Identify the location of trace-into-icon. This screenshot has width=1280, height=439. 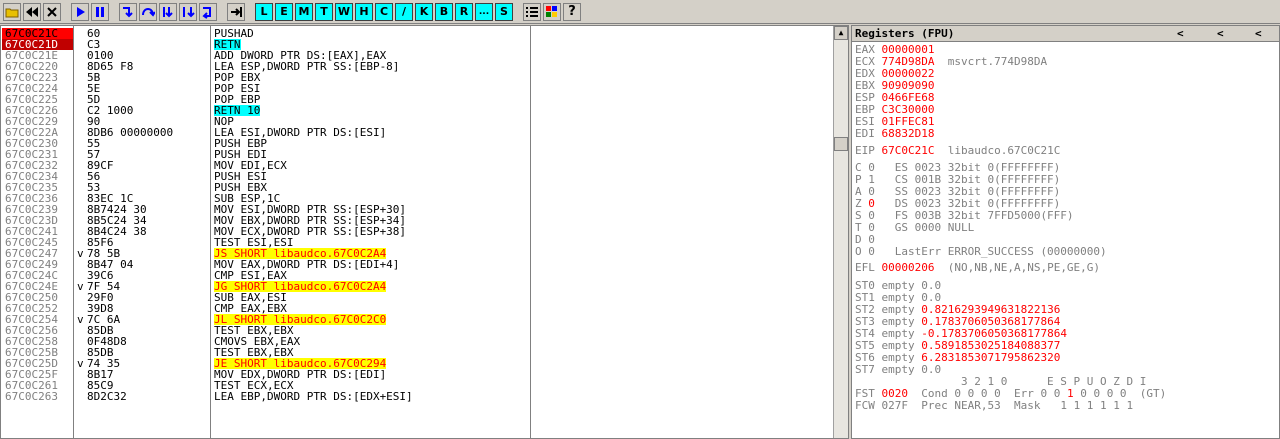
(168, 11).